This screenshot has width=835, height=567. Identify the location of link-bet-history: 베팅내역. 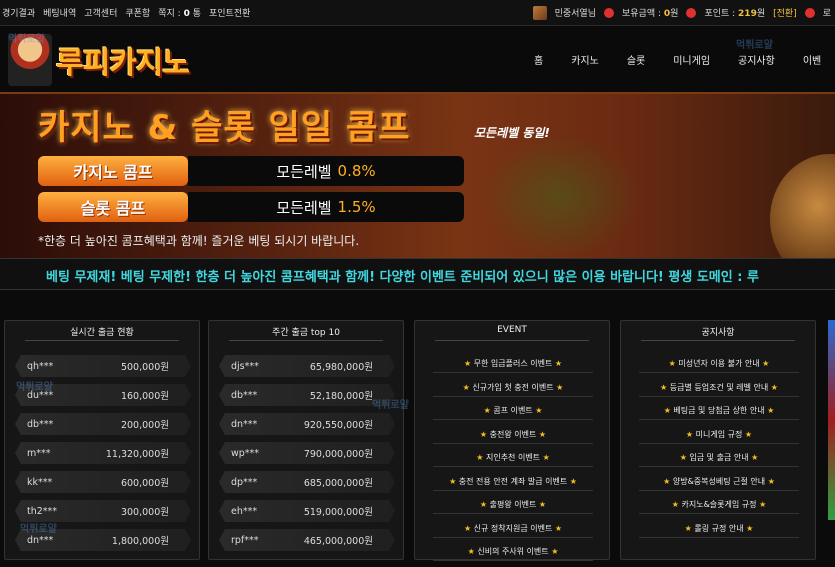
(59, 12).